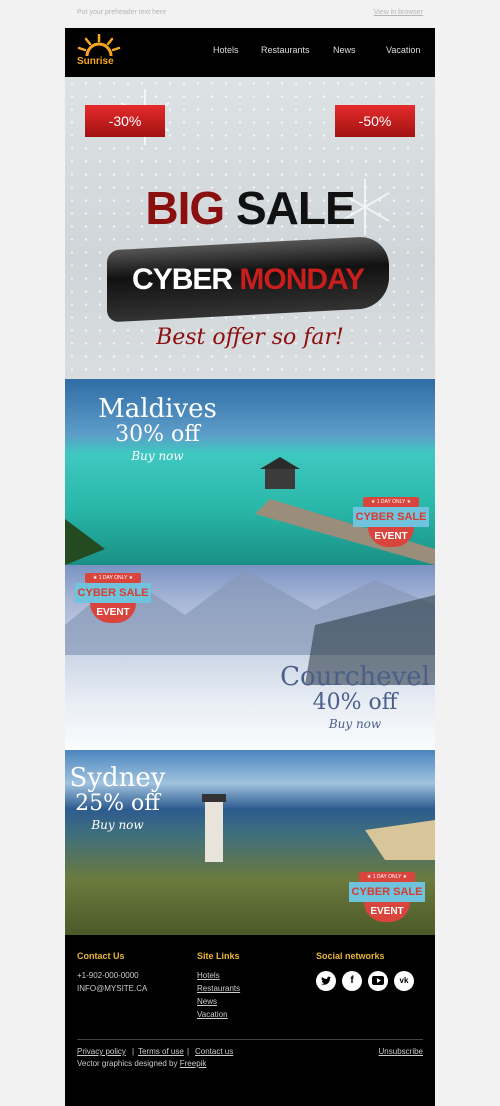  Describe the element at coordinates (403, 50) in the screenshot. I see `nav-vacation: Vacation` at that location.